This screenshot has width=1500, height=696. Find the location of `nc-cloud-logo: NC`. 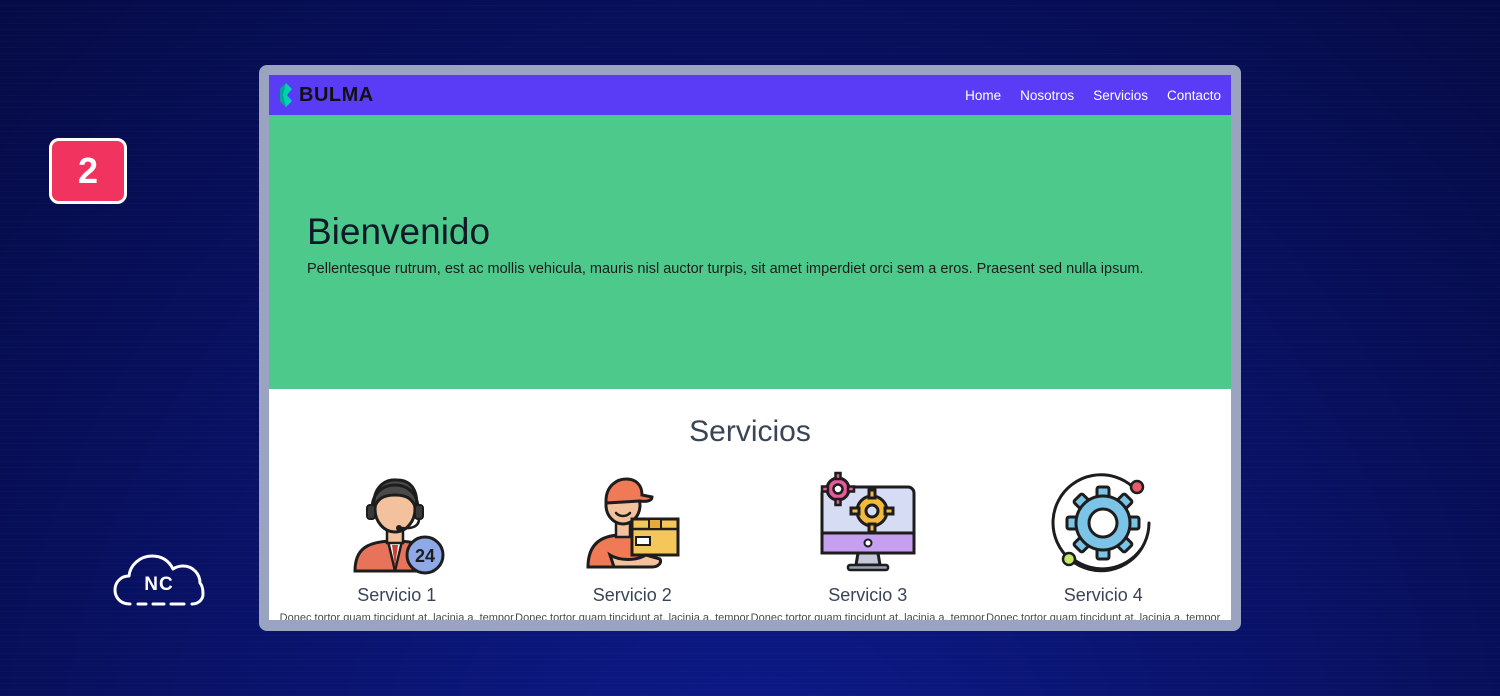

nc-cloud-logo: NC is located at coordinates (159, 579).